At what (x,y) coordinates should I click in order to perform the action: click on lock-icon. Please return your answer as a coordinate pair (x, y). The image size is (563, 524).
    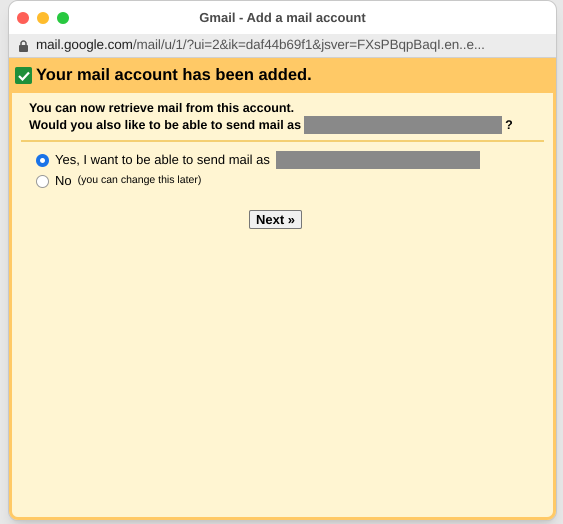
    Looking at the image, I should click on (23, 46).